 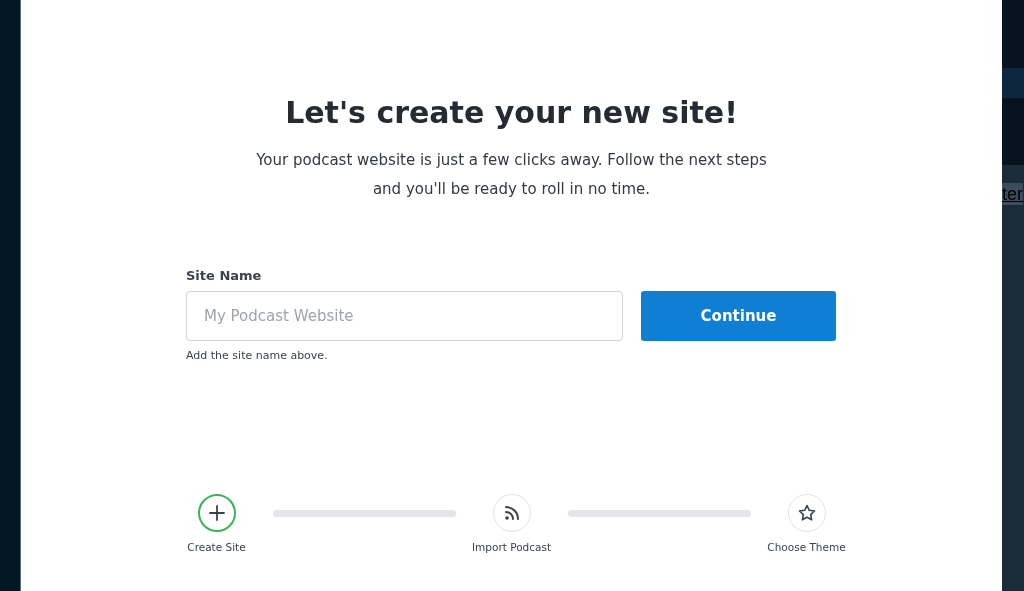 I want to click on step-label: Create Site, so click(x=216, y=547).